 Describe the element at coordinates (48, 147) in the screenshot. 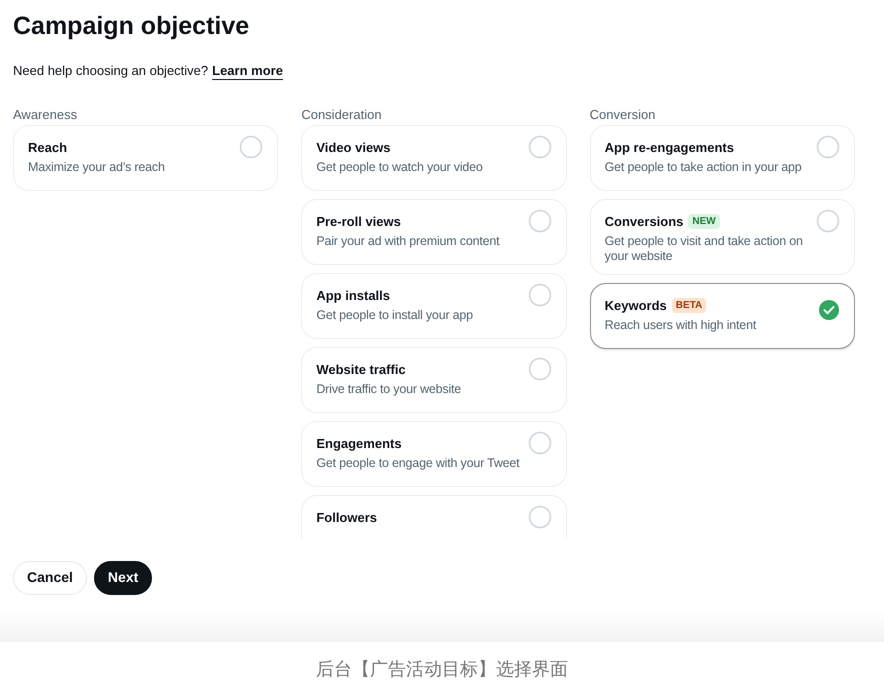

I see `objective-title: Reach` at that location.